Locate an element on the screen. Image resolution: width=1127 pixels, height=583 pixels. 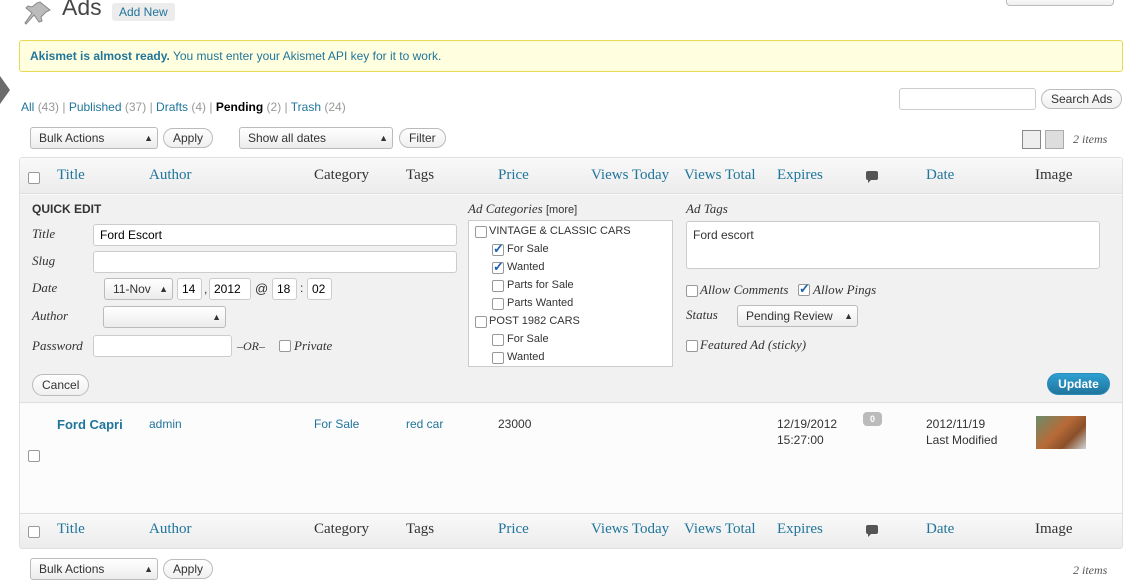
date-label: Date is located at coordinates (45, 287).